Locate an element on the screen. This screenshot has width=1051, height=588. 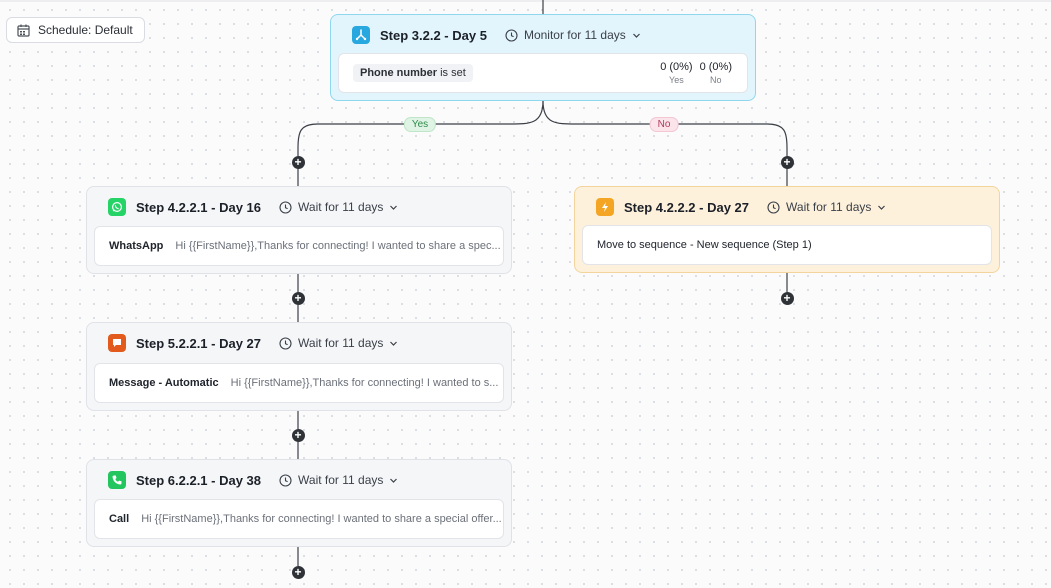
whatsapp-icon is located at coordinates (117, 207).